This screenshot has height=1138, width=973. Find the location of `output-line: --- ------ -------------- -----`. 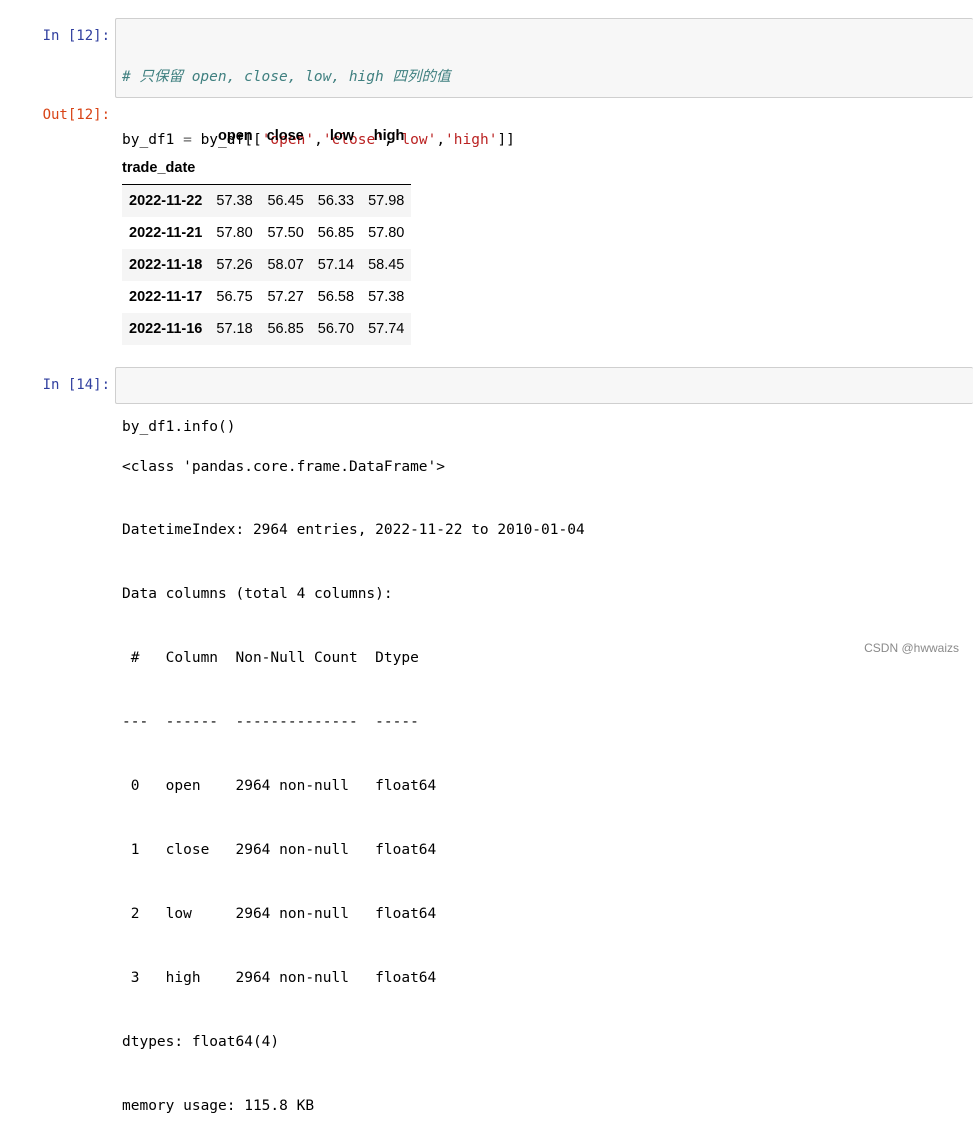

output-line: --- ------ -------------- ----- is located at coordinates (279, 722).